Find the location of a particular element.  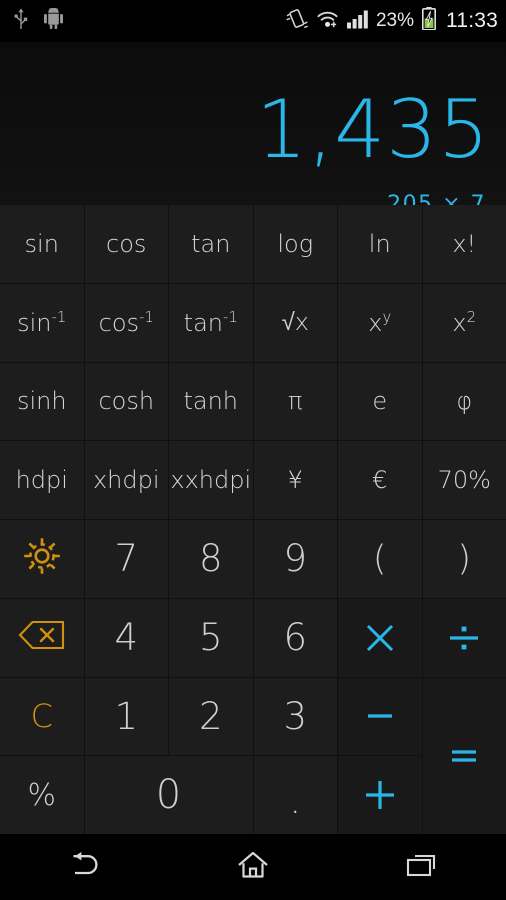

home-icon is located at coordinates (253, 867).